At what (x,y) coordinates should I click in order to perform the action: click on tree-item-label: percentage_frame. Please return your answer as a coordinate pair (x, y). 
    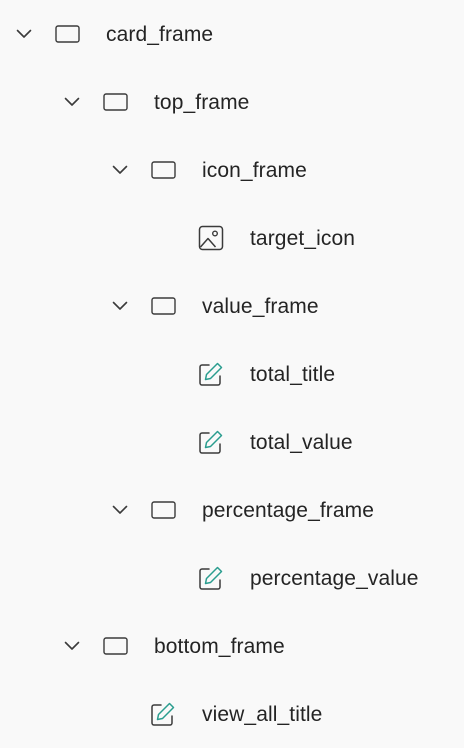
    Looking at the image, I should click on (288, 510).